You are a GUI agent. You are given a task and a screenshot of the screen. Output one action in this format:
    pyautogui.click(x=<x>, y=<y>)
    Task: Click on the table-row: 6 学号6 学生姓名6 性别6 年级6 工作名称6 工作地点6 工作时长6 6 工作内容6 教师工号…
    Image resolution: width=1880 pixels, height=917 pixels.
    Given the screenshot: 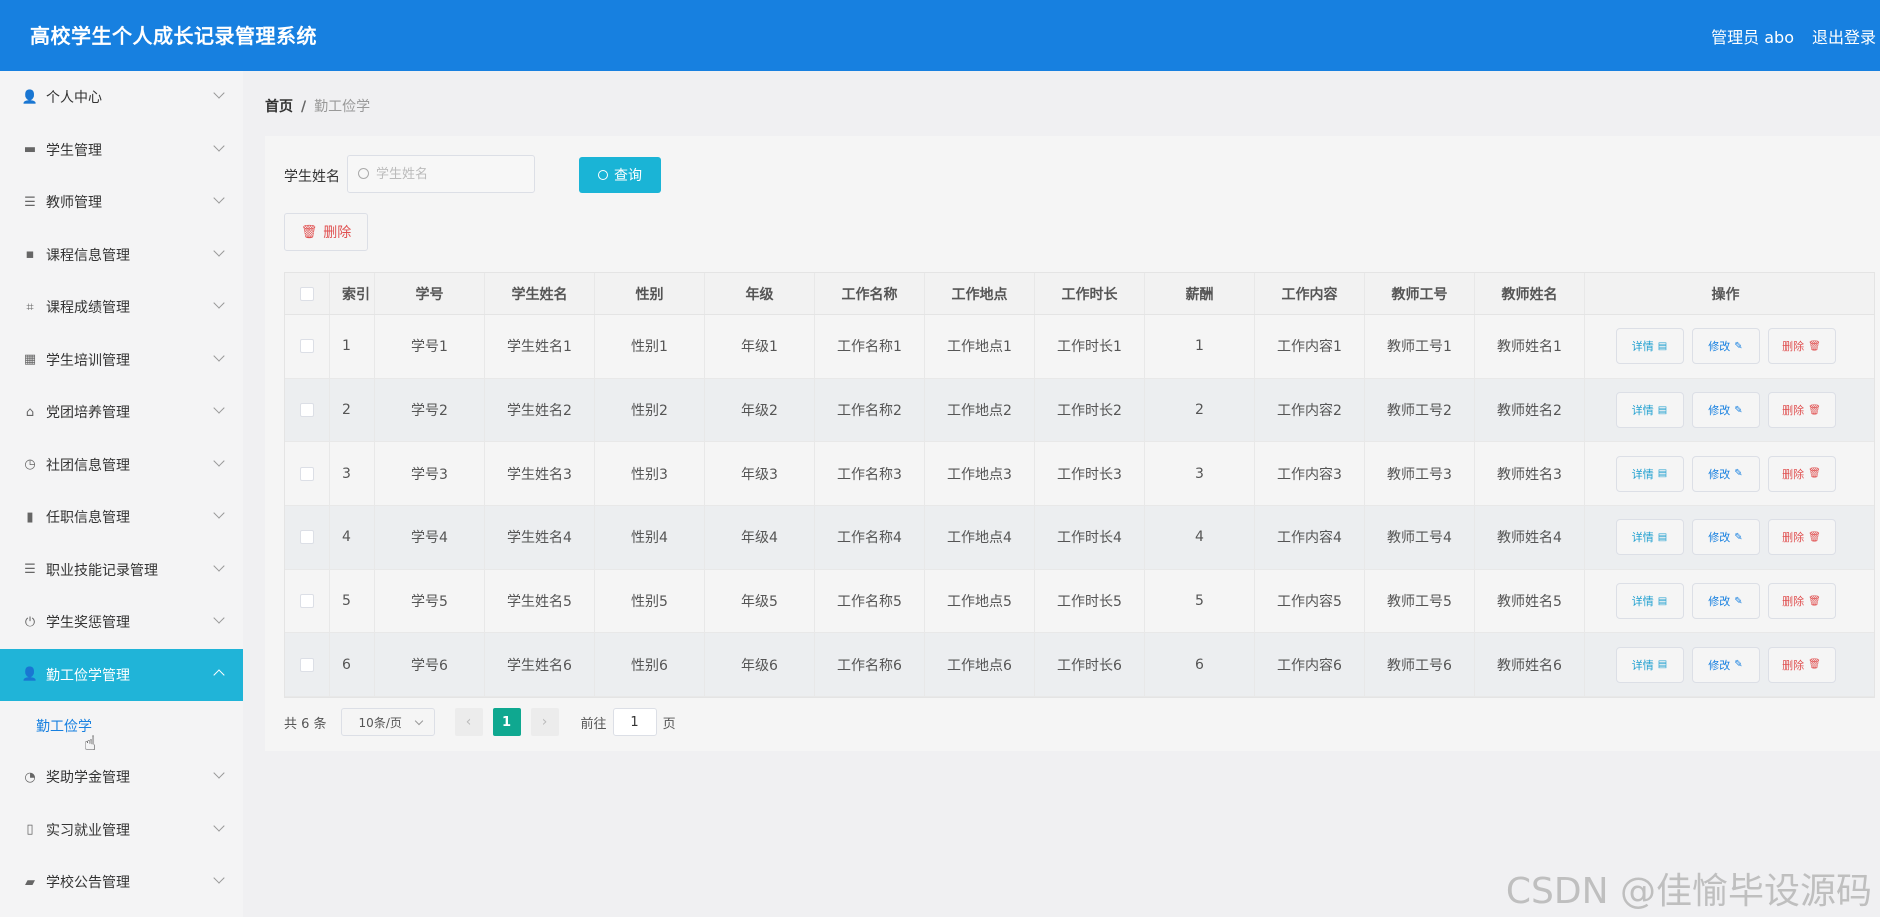 What is the action you would take?
    pyautogui.click(x=1079, y=665)
    